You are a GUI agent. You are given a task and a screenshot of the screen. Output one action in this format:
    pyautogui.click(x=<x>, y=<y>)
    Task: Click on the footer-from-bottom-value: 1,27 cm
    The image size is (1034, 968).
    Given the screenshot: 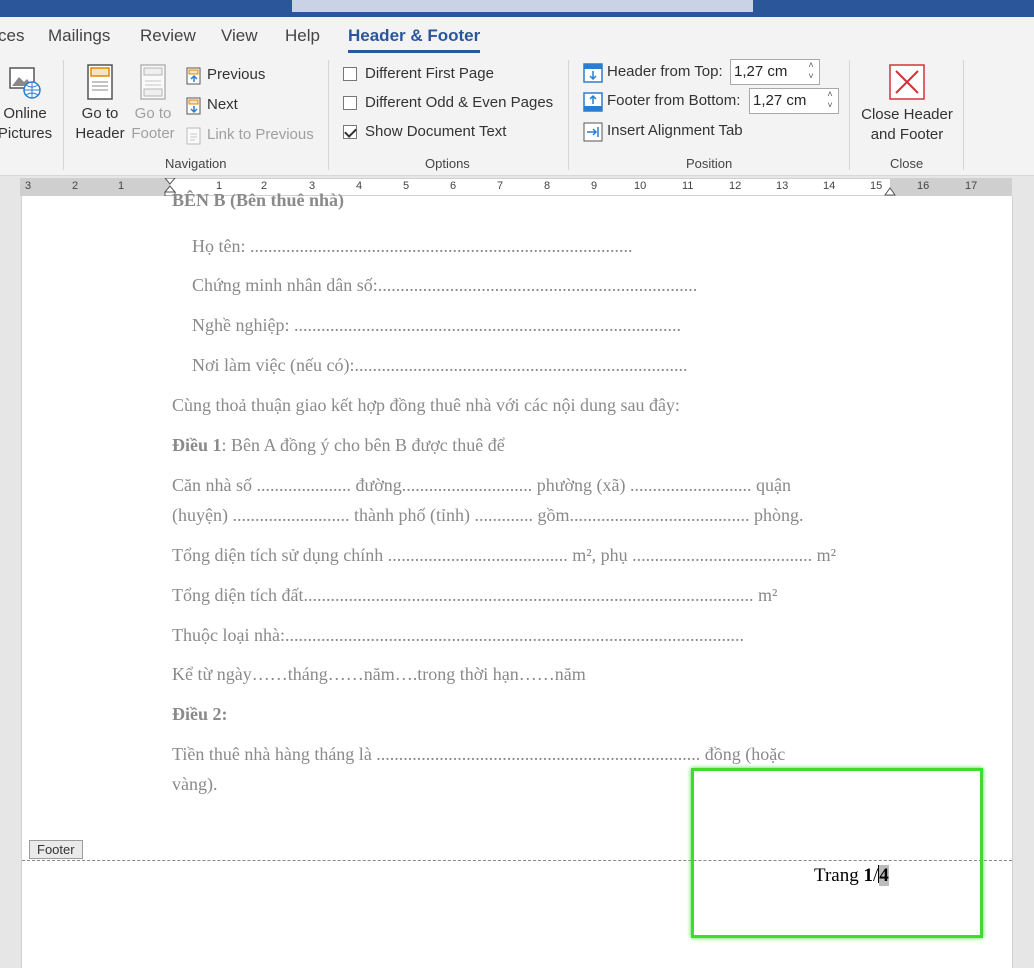 What is the action you would take?
    pyautogui.click(x=779, y=100)
    